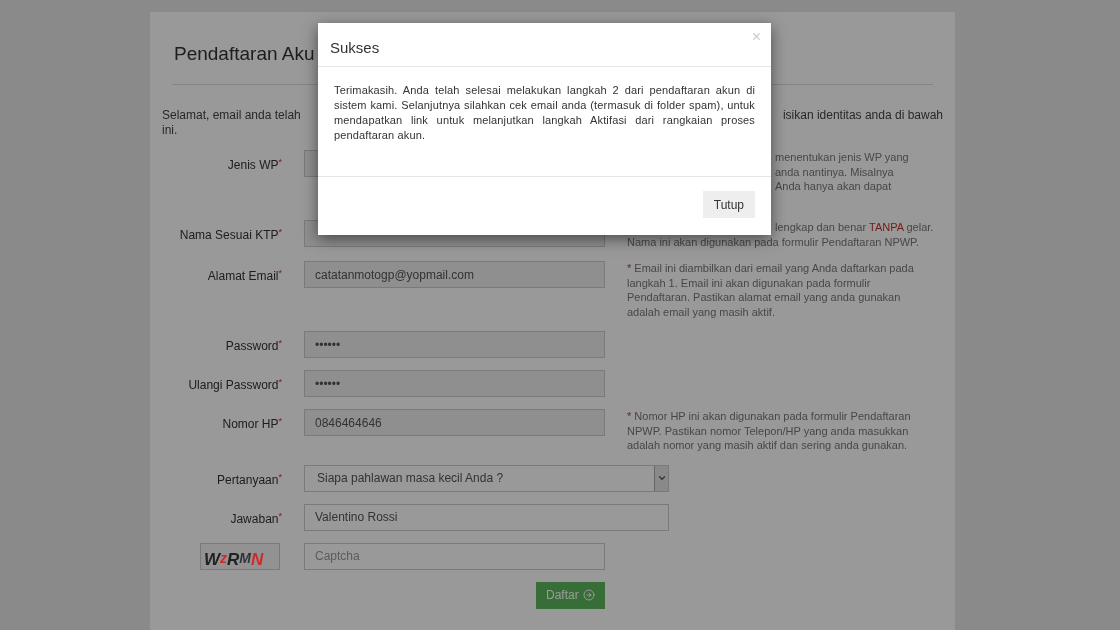 This screenshot has width=1120, height=630. Describe the element at coordinates (240, 556) in the screenshot. I see `captcha-image: WzRMN` at that location.